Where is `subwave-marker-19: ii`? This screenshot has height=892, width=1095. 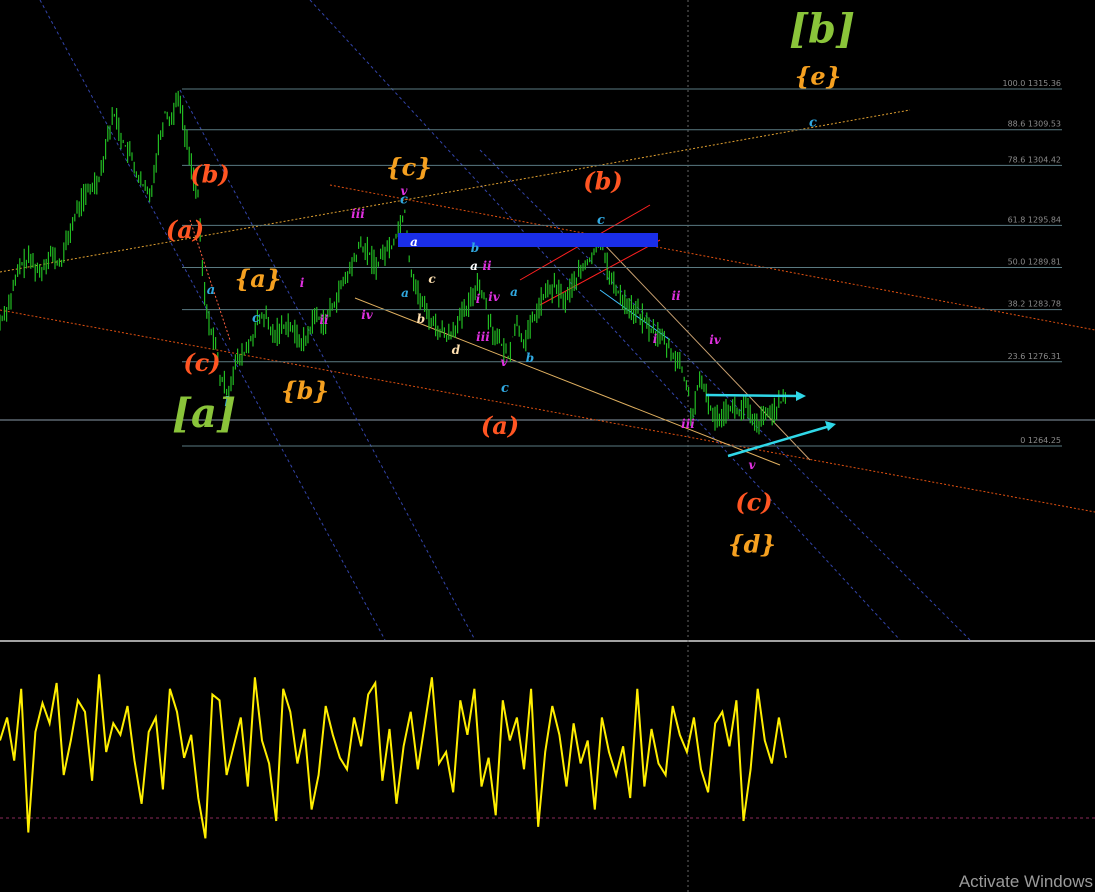
subwave-marker-19: ii is located at coordinates (676, 296).